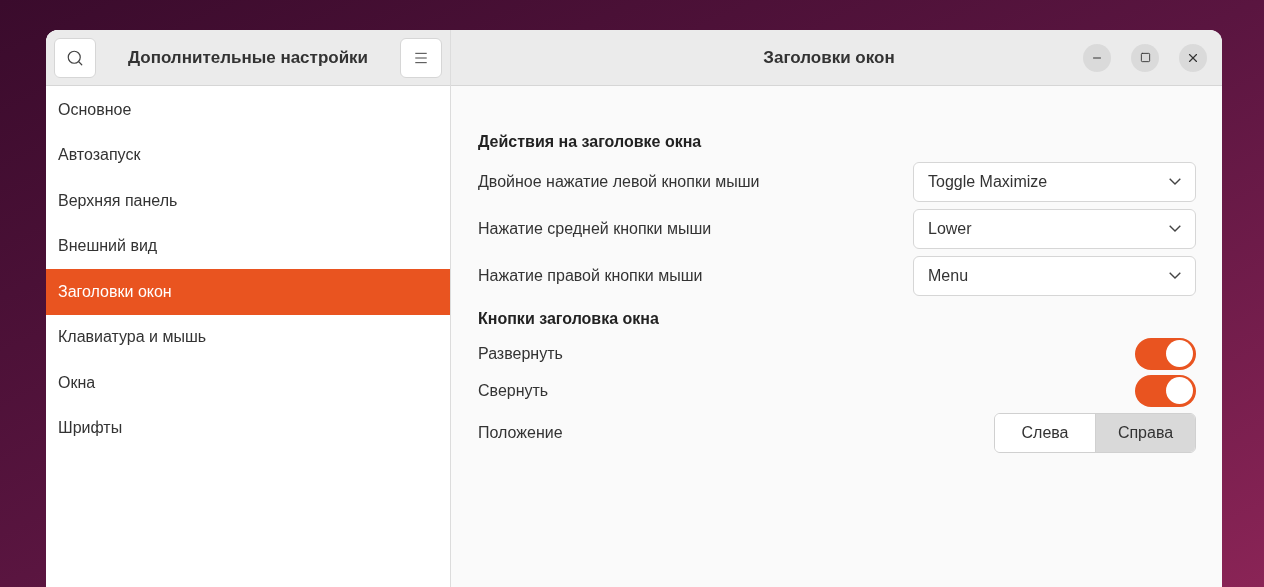 The height and width of the screenshot is (587, 1264). What do you see at coordinates (1054, 181) in the screenshot?
I see `dropdown: Toggle Maximize` at bounding box center [1054, 181].